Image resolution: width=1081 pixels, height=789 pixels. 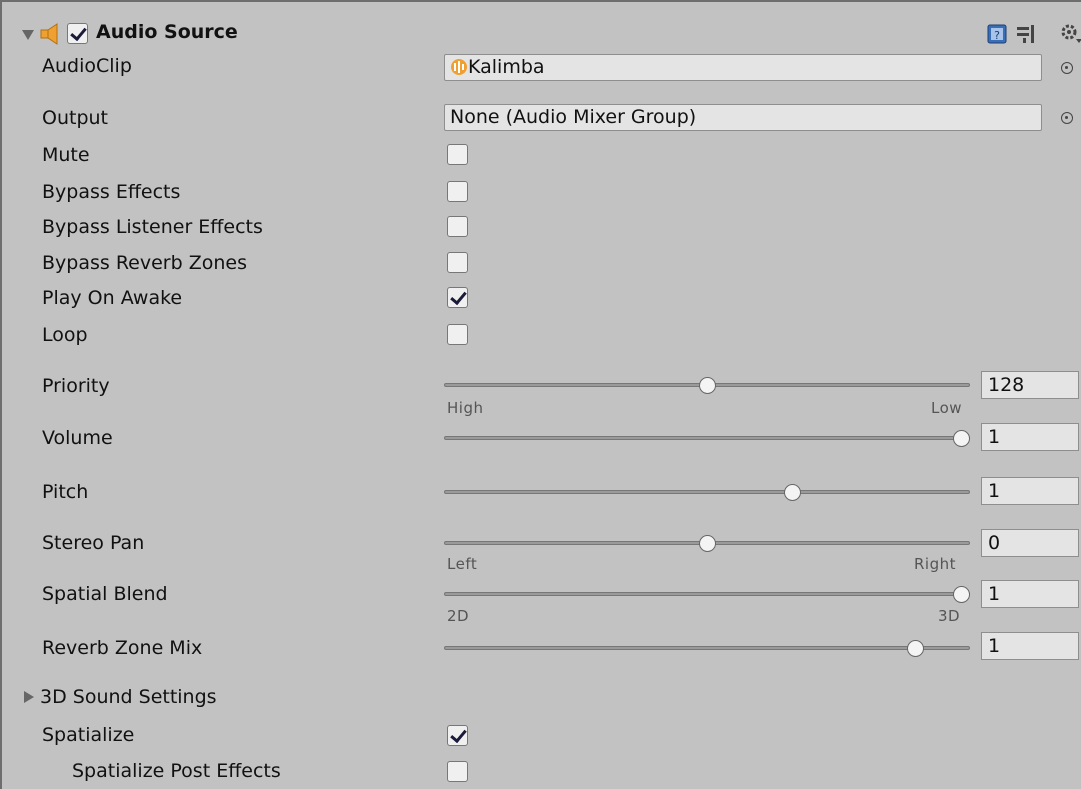 What do you see at coordinates (152, 227) in the screenshot?
I see `toggle-label-bypass-listener-effects: Bypass Listener Effects` at bounding box center [152, 227].